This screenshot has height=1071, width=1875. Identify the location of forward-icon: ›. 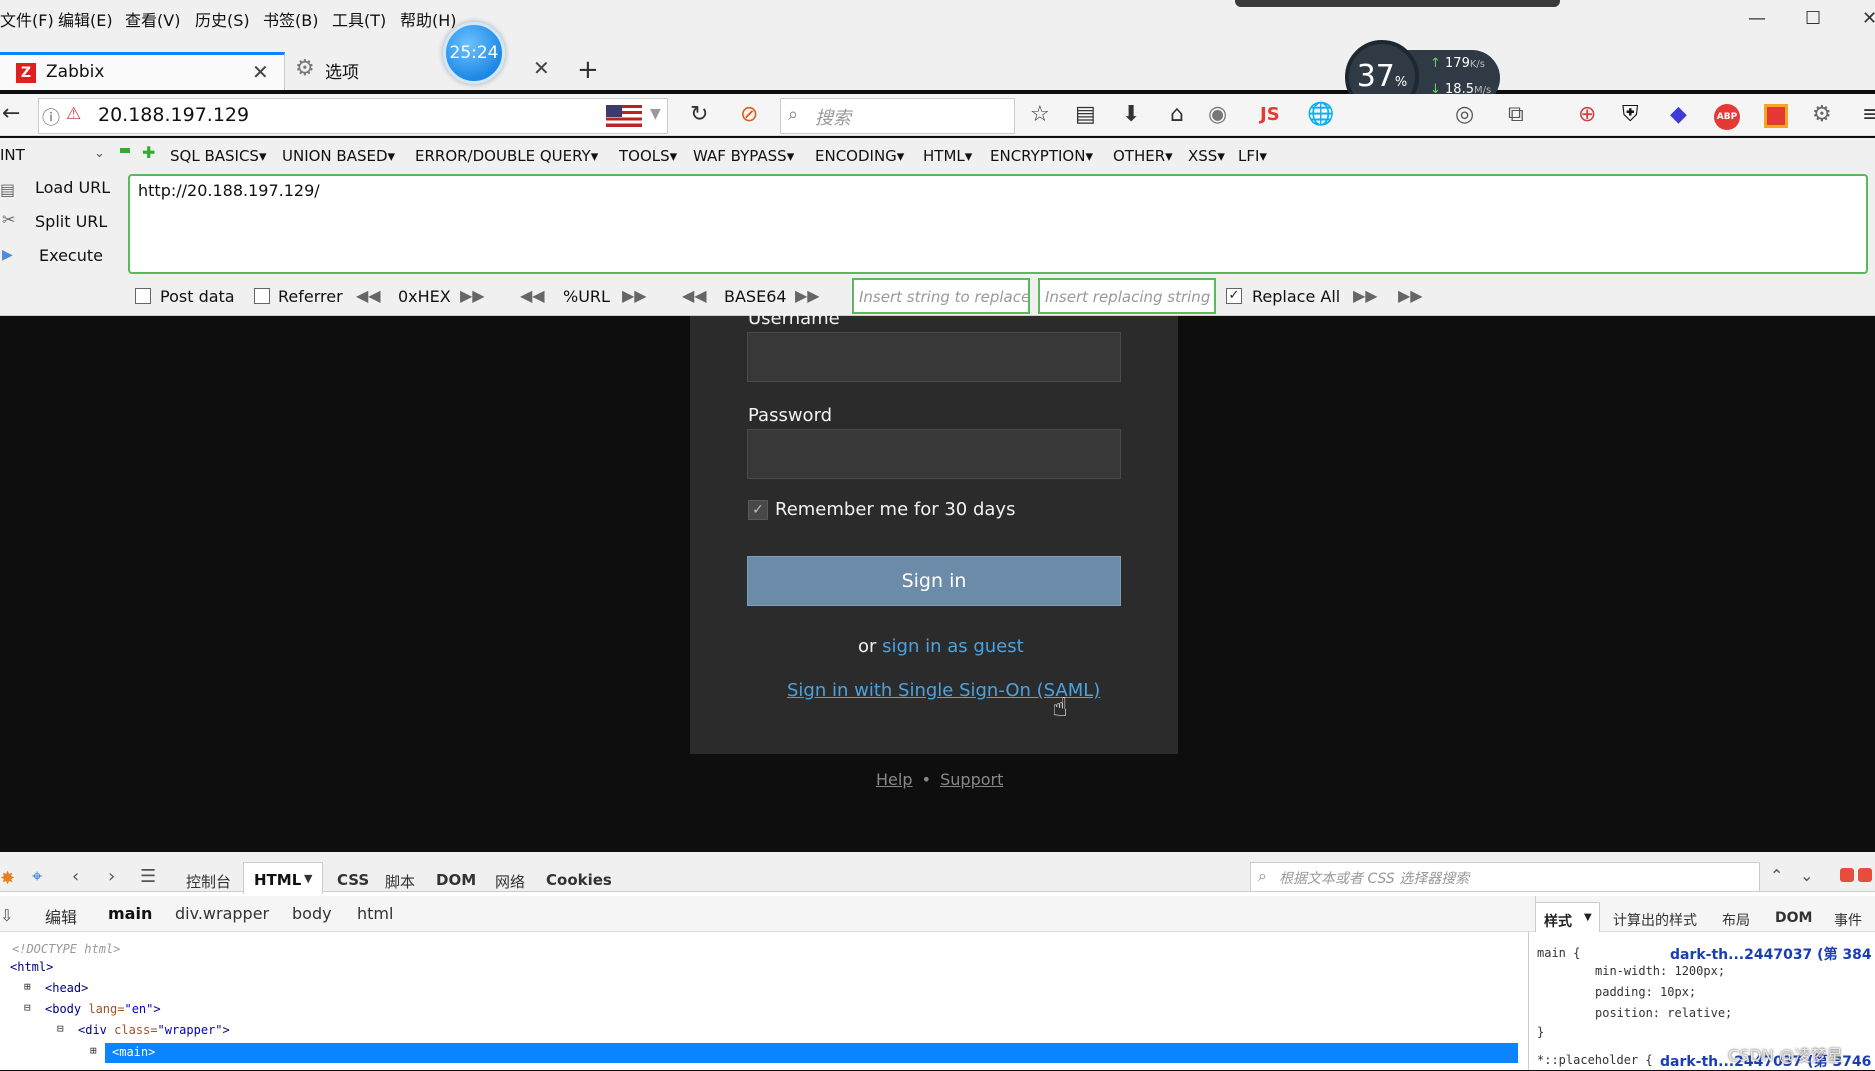
(111, 876).